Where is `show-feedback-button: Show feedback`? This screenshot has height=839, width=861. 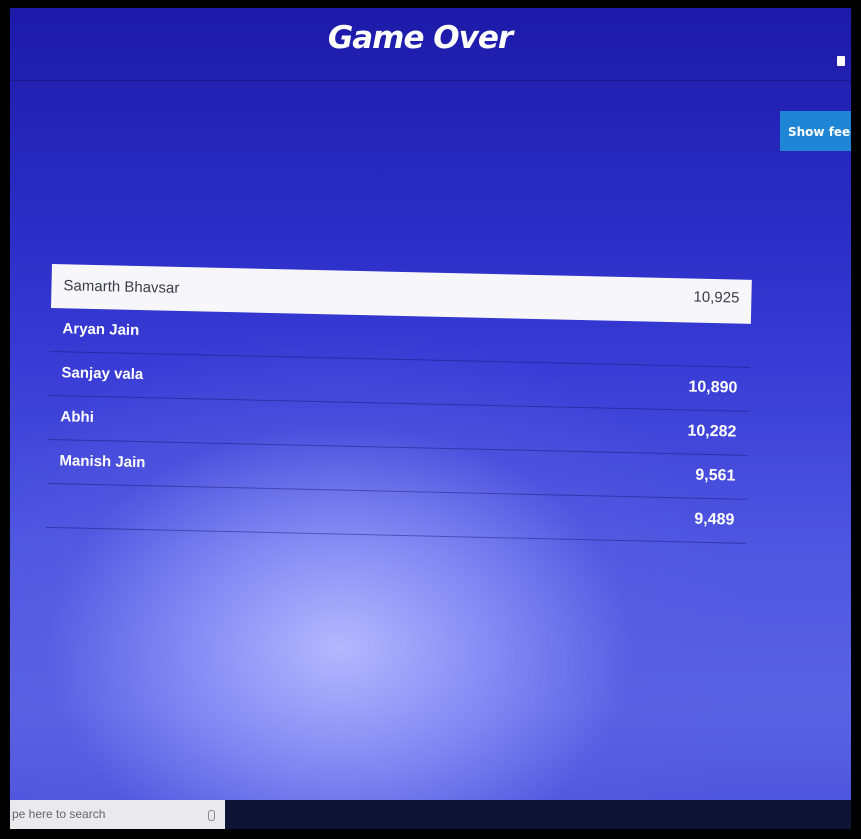
show-feedback-button: Show feedback is located at coordinates (815, 131).